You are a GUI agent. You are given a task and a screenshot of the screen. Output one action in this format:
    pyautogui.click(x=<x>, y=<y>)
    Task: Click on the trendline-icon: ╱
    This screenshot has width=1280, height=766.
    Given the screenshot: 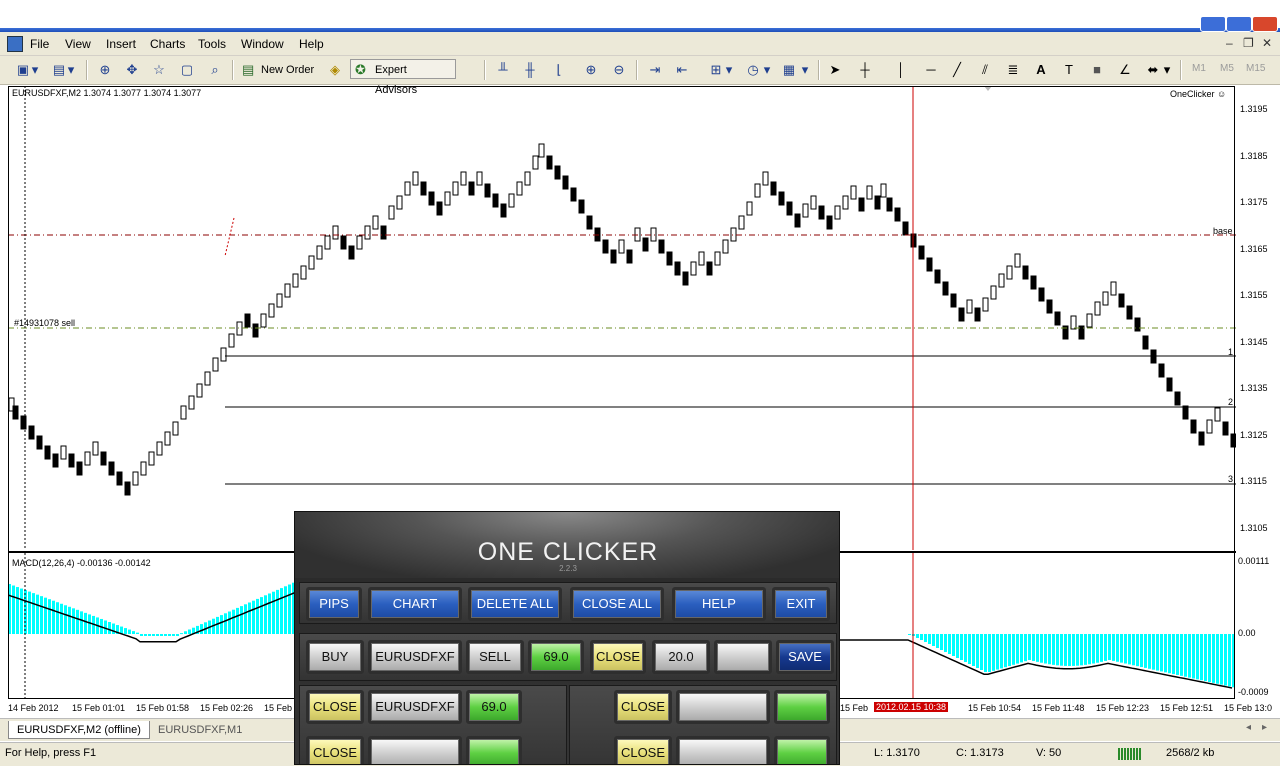 What is the action you would take?
    pyautogui.click(x=957, y=70)
    